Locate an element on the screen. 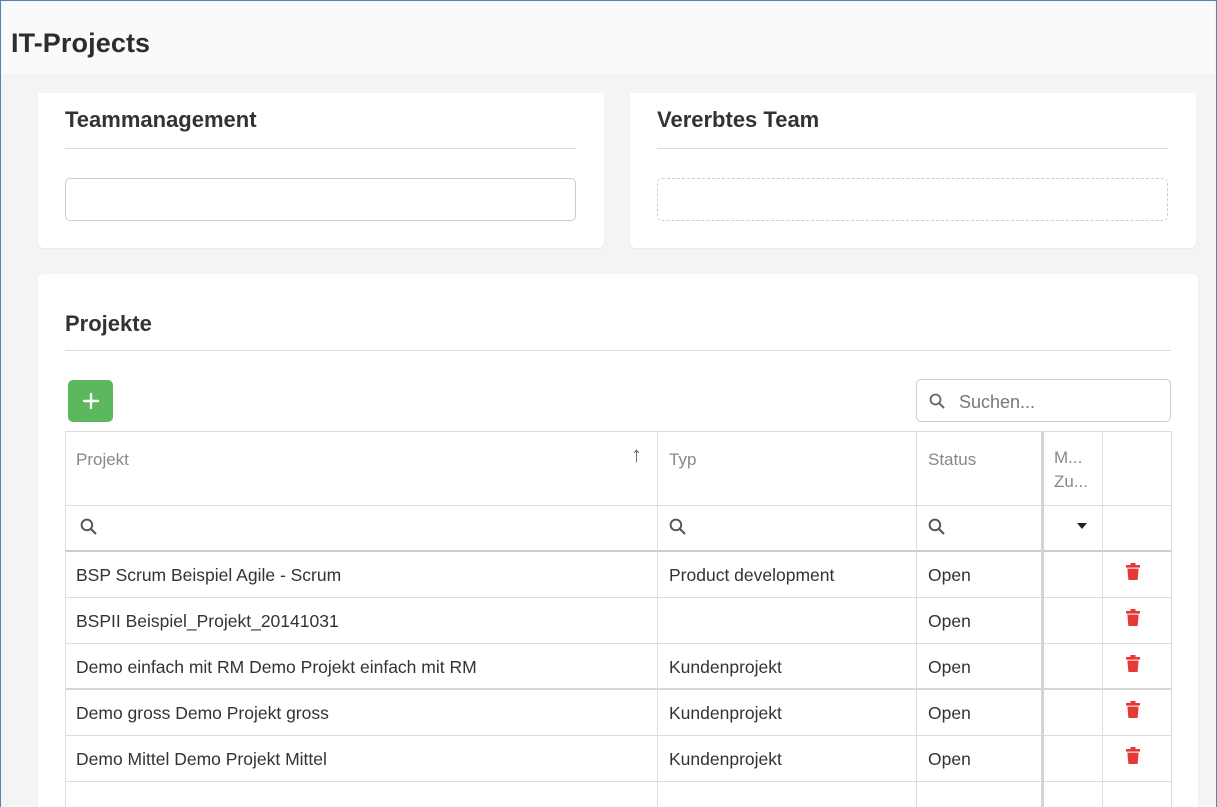 This screenshot has width=1217, height=807. grid-filter-row is located at coordinates (618, 529).